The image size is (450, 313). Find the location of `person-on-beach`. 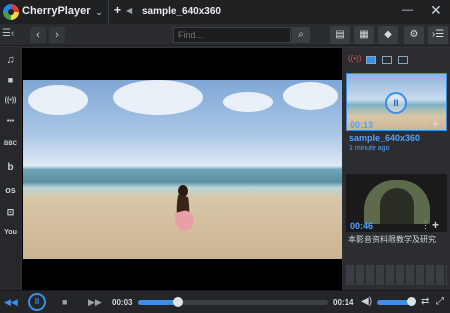

person-on-beach is located at coordinates (184, 208).